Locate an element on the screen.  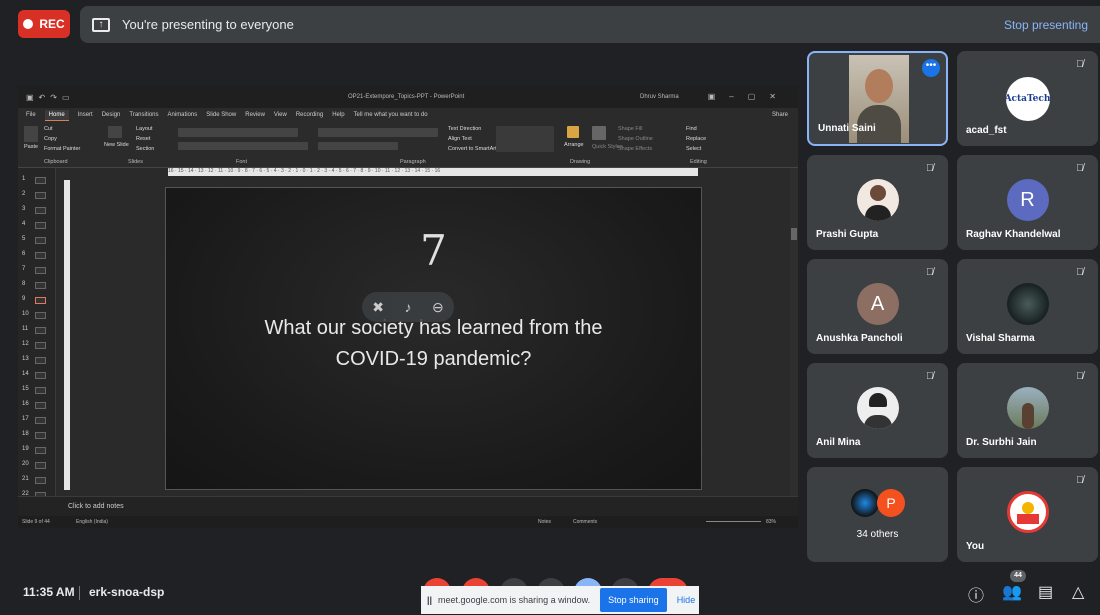
convert-smartart-button: Convert to SmartArt is located at coordinates (472, 149).